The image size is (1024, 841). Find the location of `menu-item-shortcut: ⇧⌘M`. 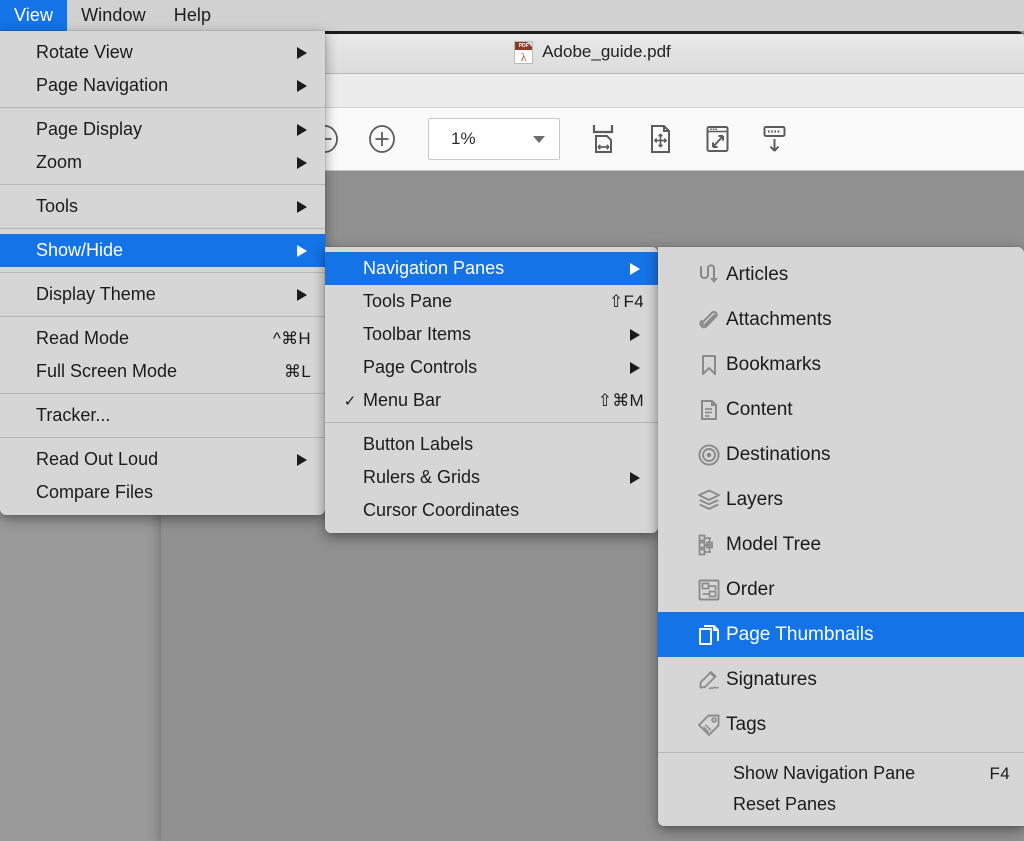

menu-item-shortcut: ⇧⌘M is located at coordinates (620, 400).